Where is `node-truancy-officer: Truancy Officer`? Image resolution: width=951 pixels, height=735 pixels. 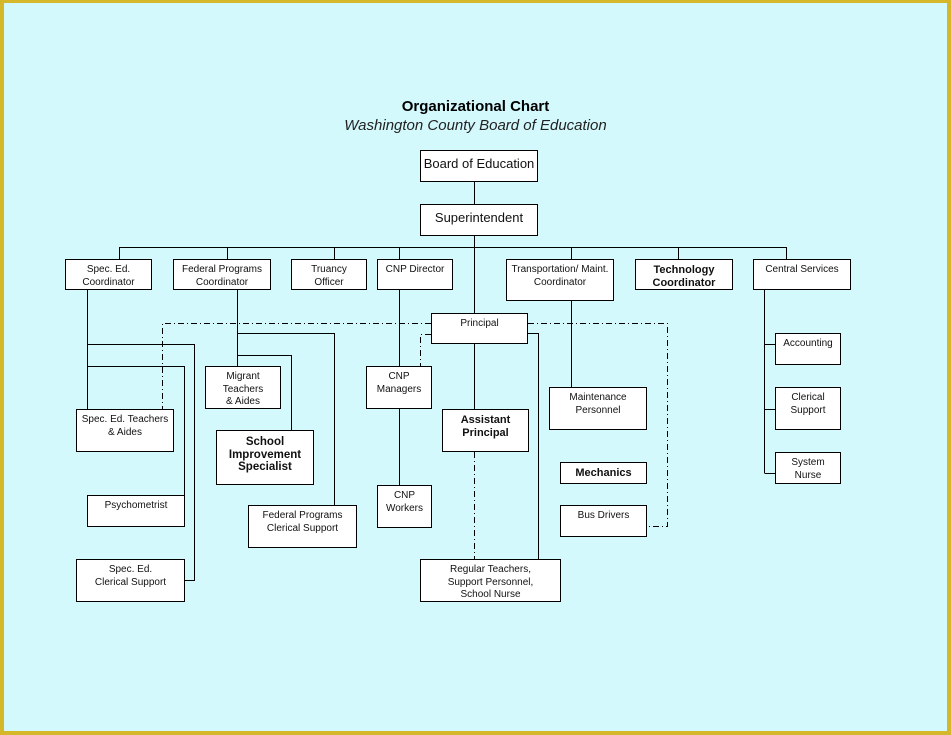 node-truancy-officer: Truancy Officer is located at coordinates (329, 274).